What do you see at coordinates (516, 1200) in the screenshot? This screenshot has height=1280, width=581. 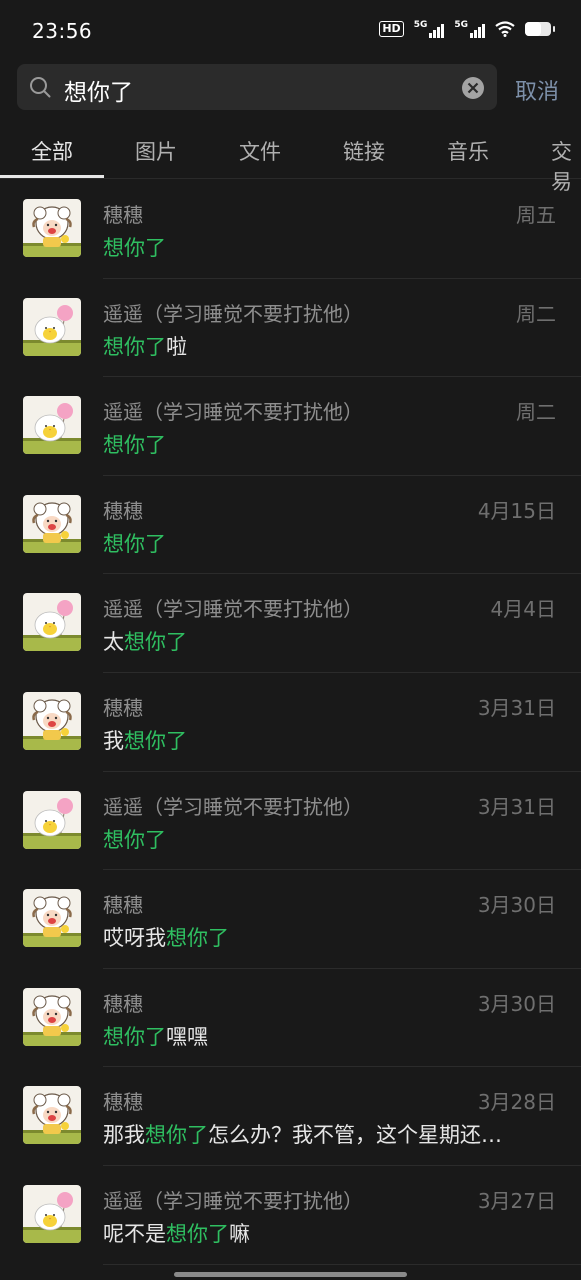 I see `message-date: 3月27日` at bounding box center [516, 1200].